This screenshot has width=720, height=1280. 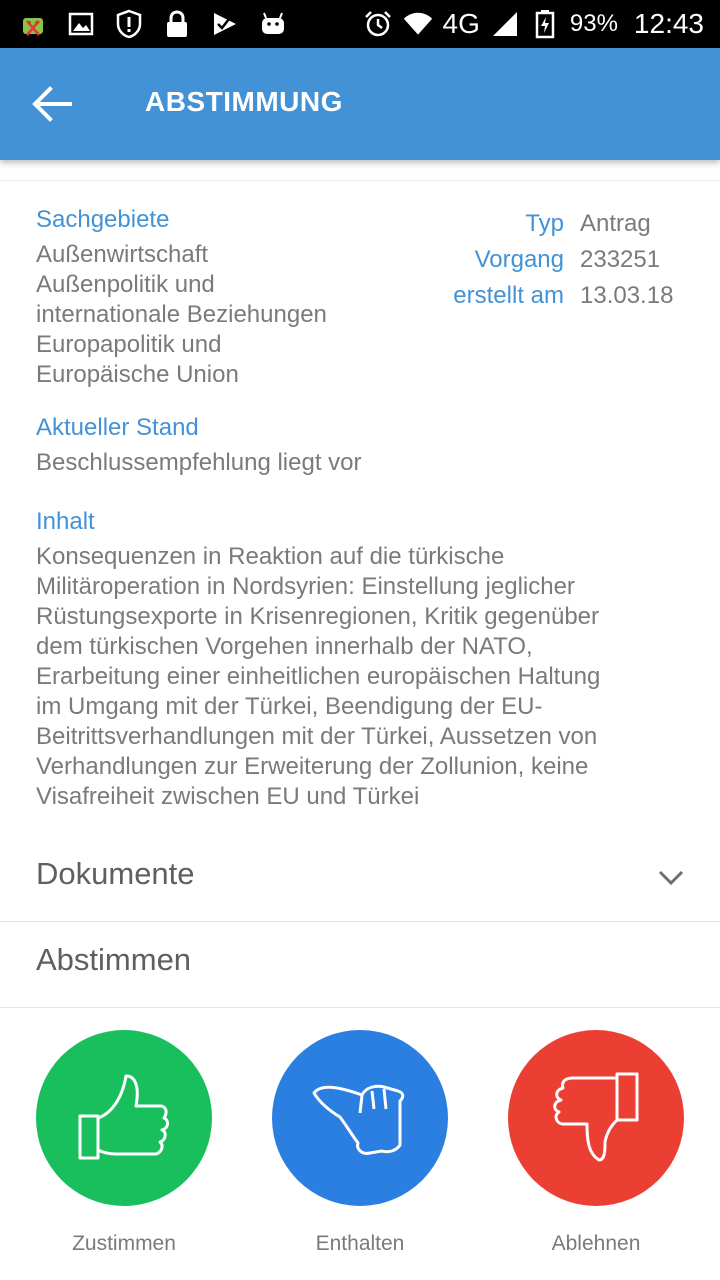 I want to click on android-debug-icon, so click(x=33, y=24).